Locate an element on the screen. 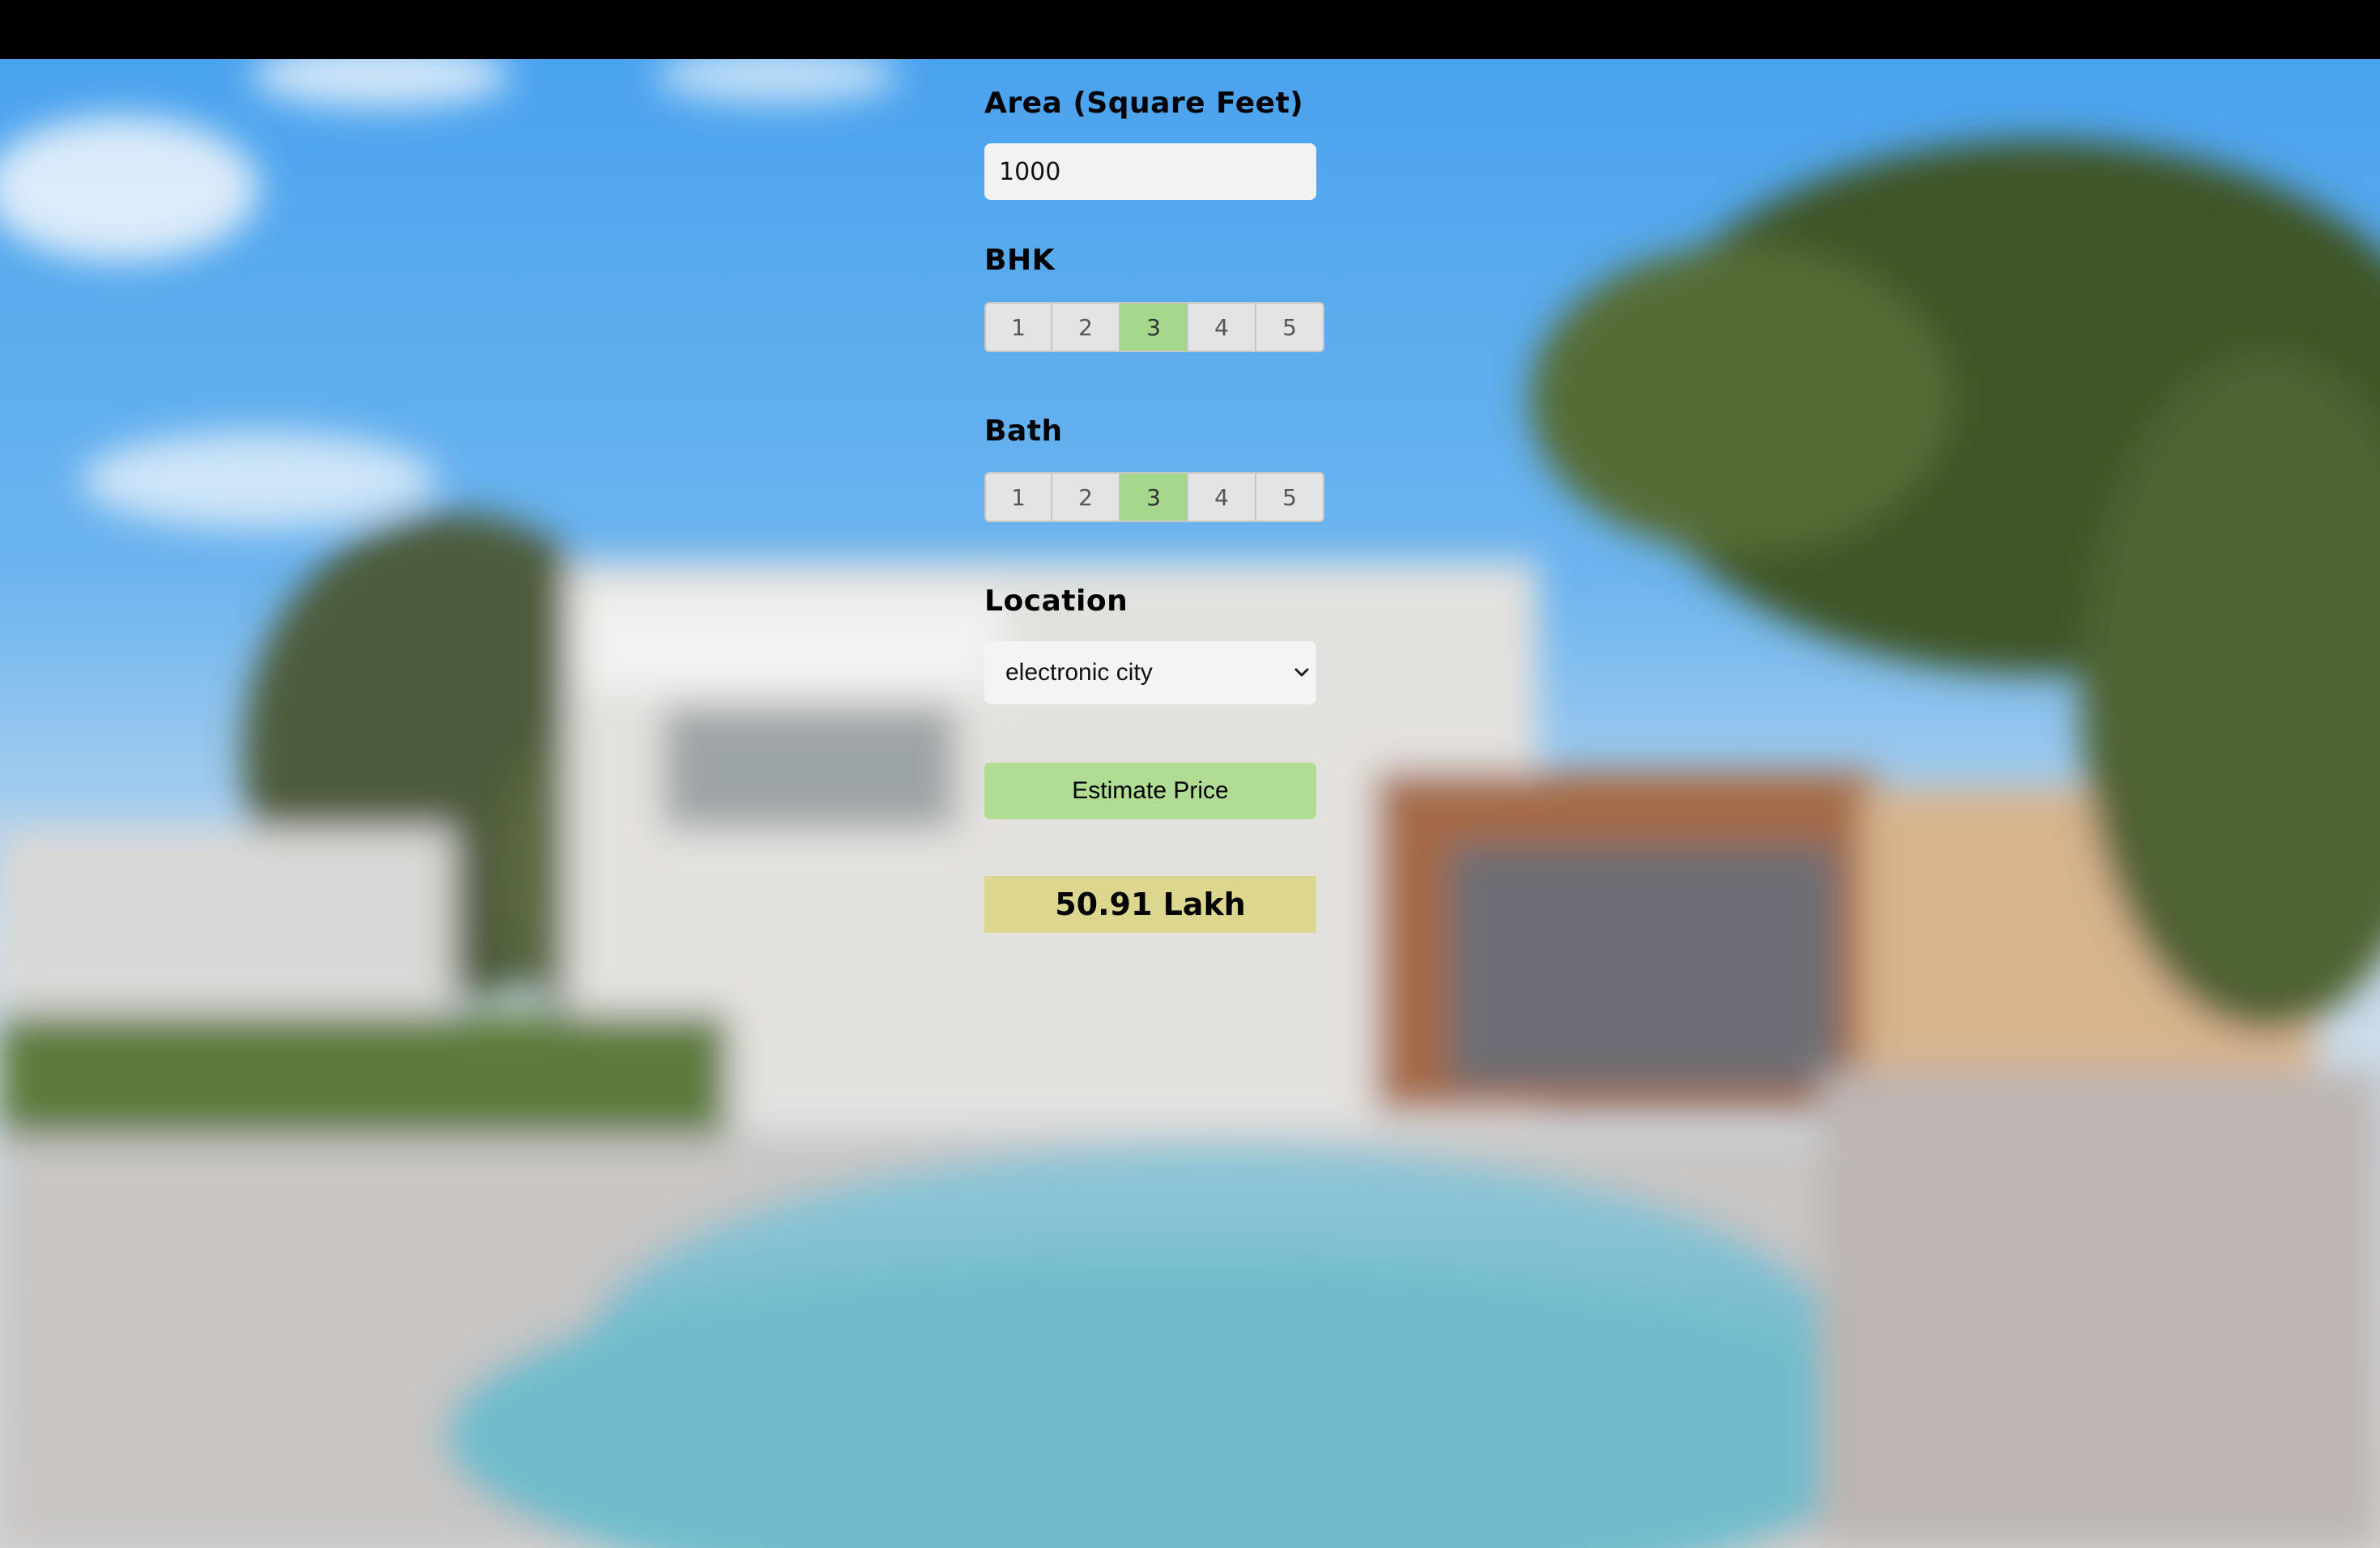 The width and height of the screenshot is (2380, 1548). area-input is located at coordinates (1150, 172).